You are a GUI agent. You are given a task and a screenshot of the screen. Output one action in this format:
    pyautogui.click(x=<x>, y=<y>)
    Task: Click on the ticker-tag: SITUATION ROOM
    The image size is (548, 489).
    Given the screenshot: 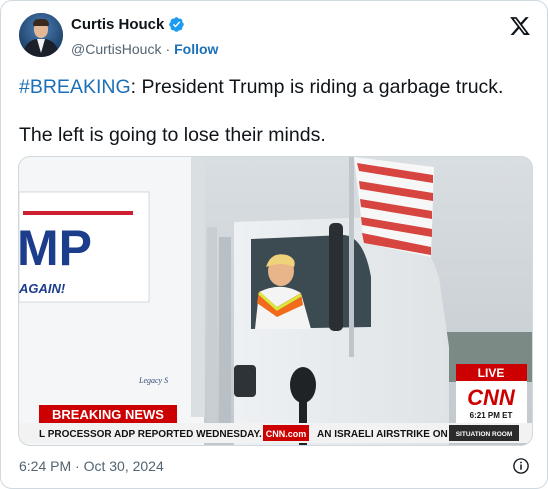 What is the action you would take?
    pyautogui.click(x=484, y=434)
    